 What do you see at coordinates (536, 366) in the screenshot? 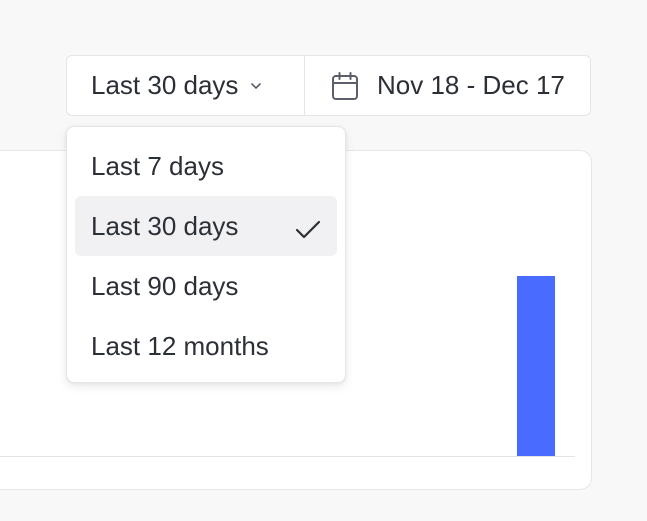
I see `chart-bar` at bounding box center [536, 366].